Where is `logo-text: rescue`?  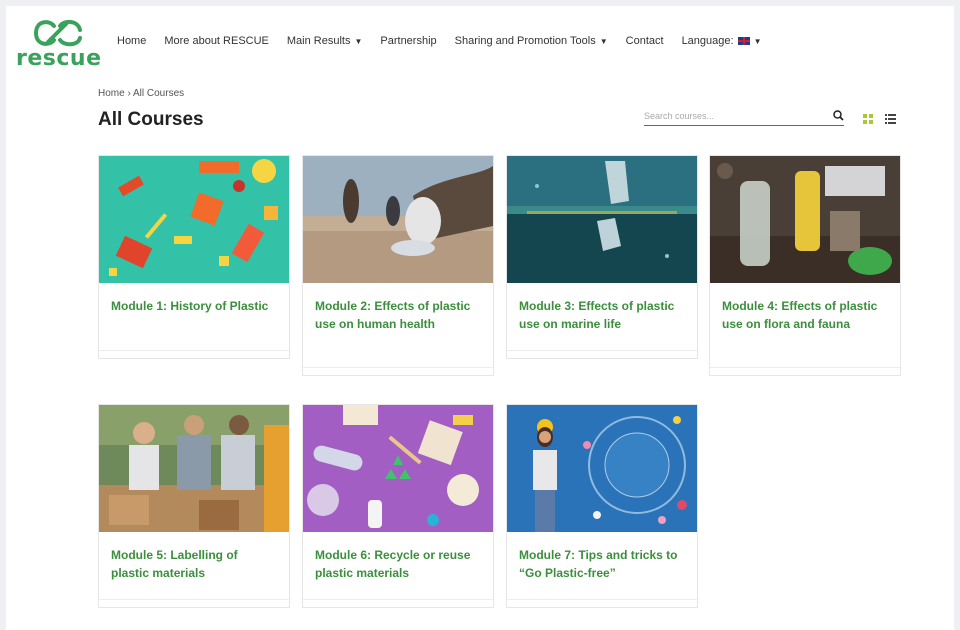
logo-text: rescue is located at coordinates (59, 58).